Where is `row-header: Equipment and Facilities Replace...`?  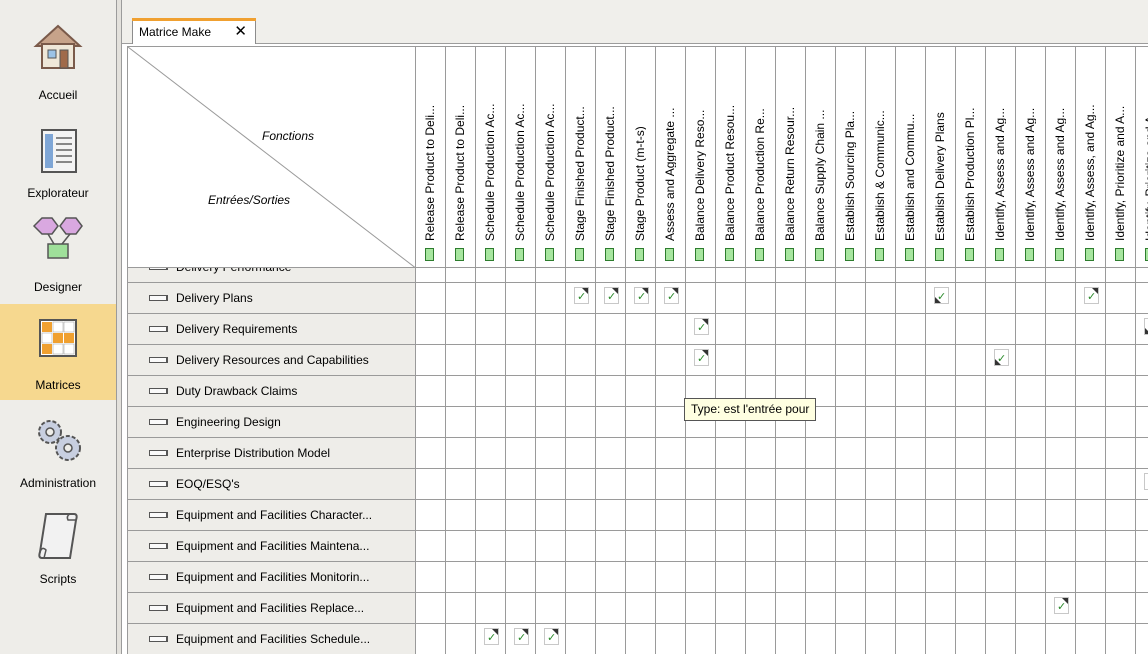
row-header: Equipment and Facilities Replace... is located at coordinates (271, 608).